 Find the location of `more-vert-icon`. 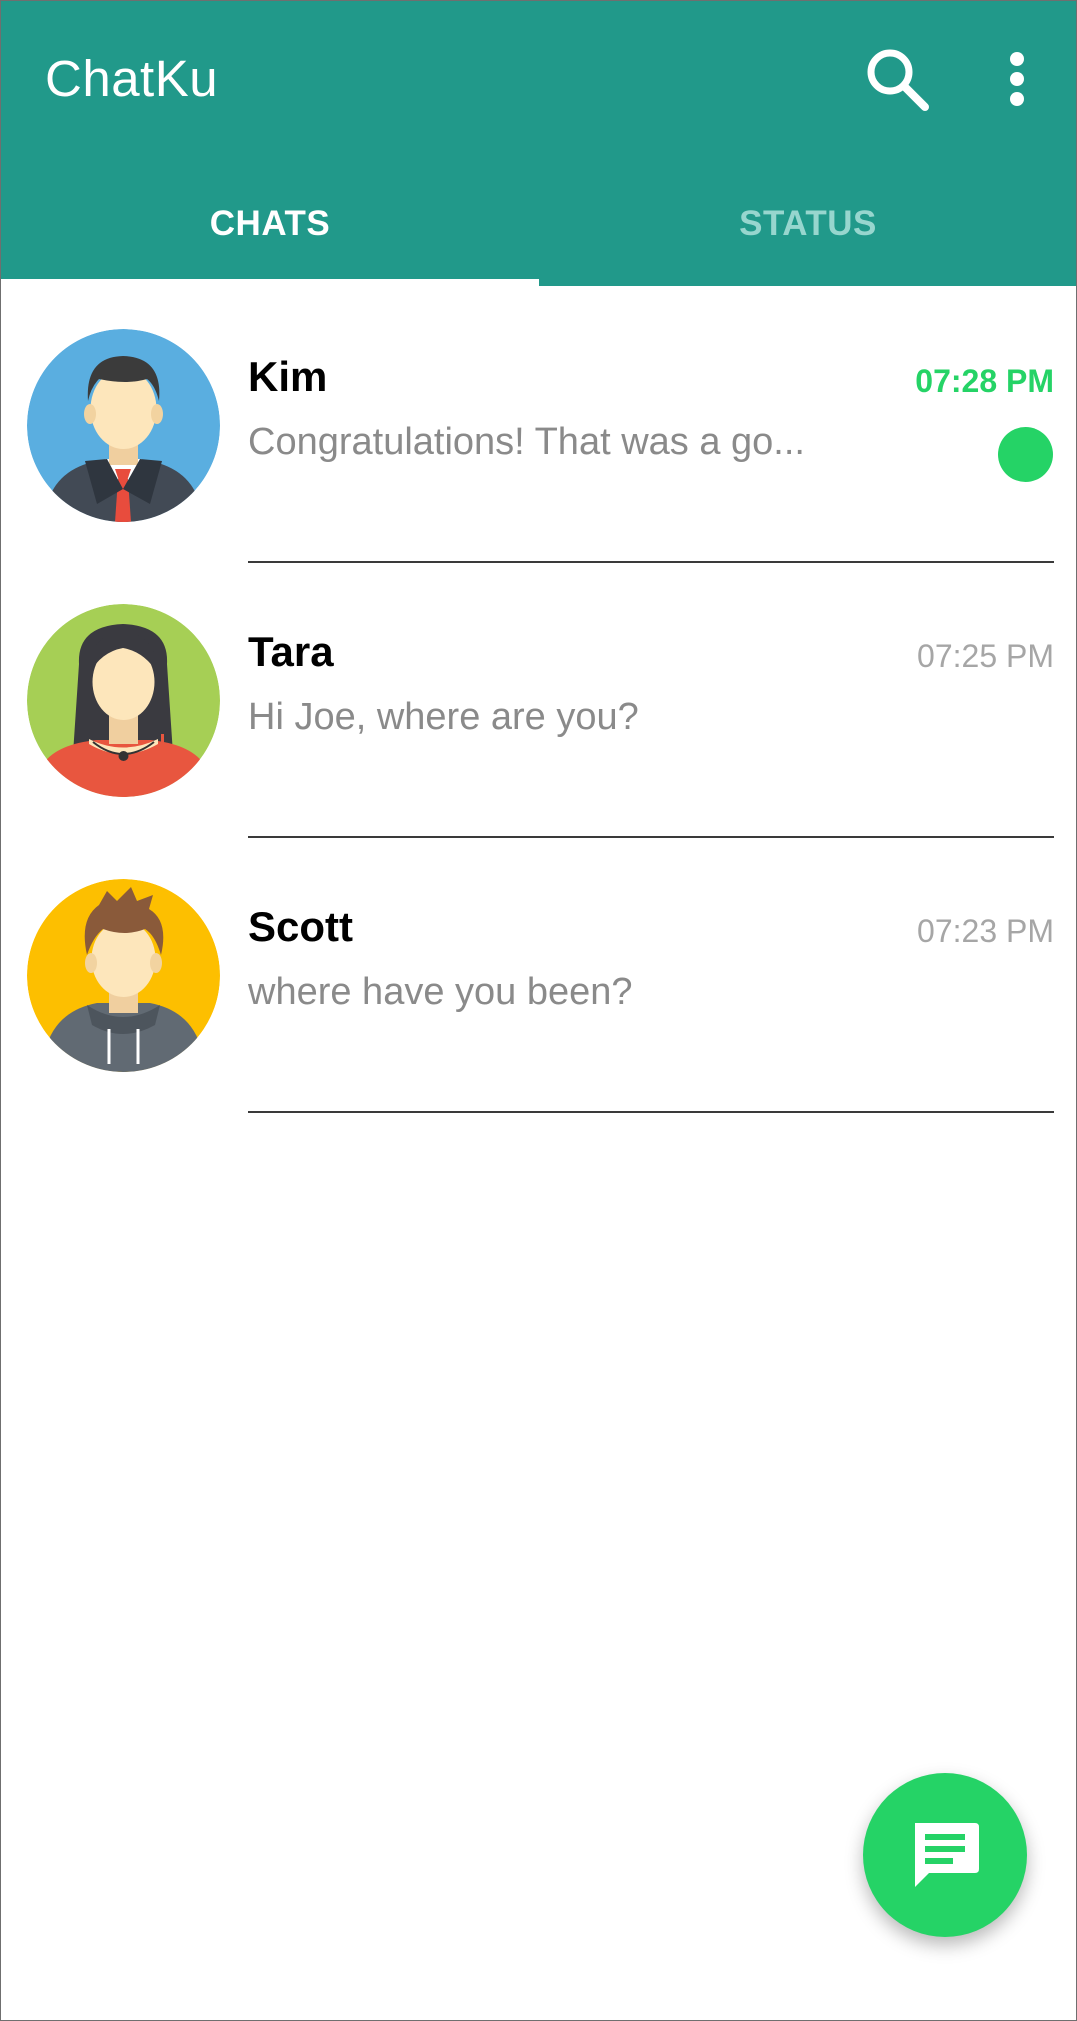

more-vert-icon is located at coordinates (1017, 79).